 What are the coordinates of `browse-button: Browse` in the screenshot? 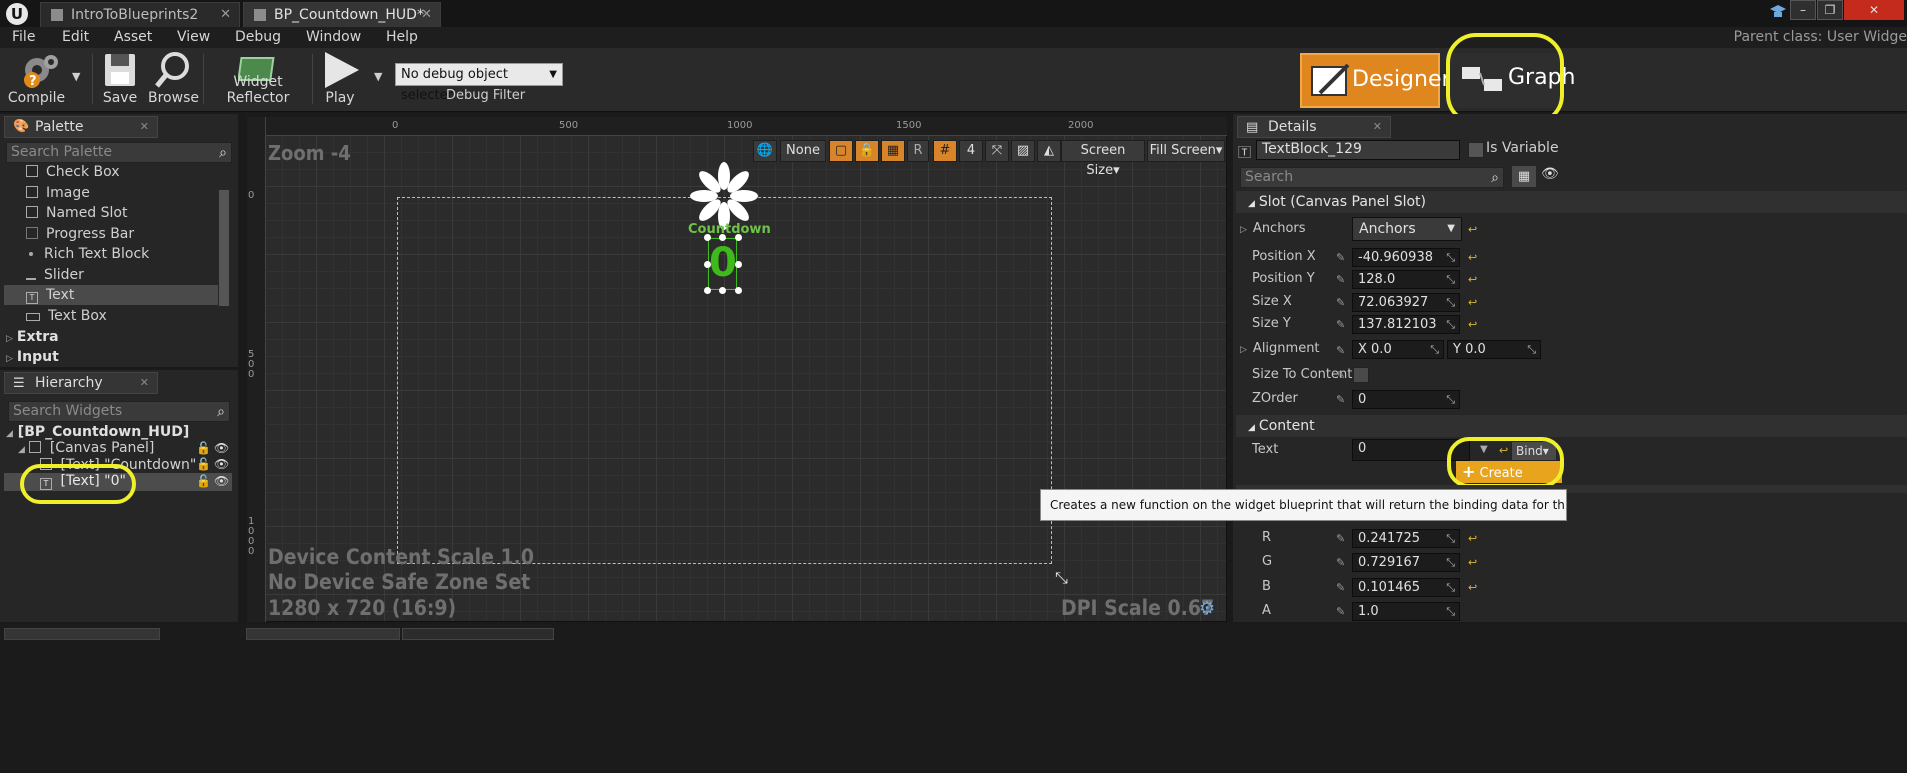 It's located at (173, 79).